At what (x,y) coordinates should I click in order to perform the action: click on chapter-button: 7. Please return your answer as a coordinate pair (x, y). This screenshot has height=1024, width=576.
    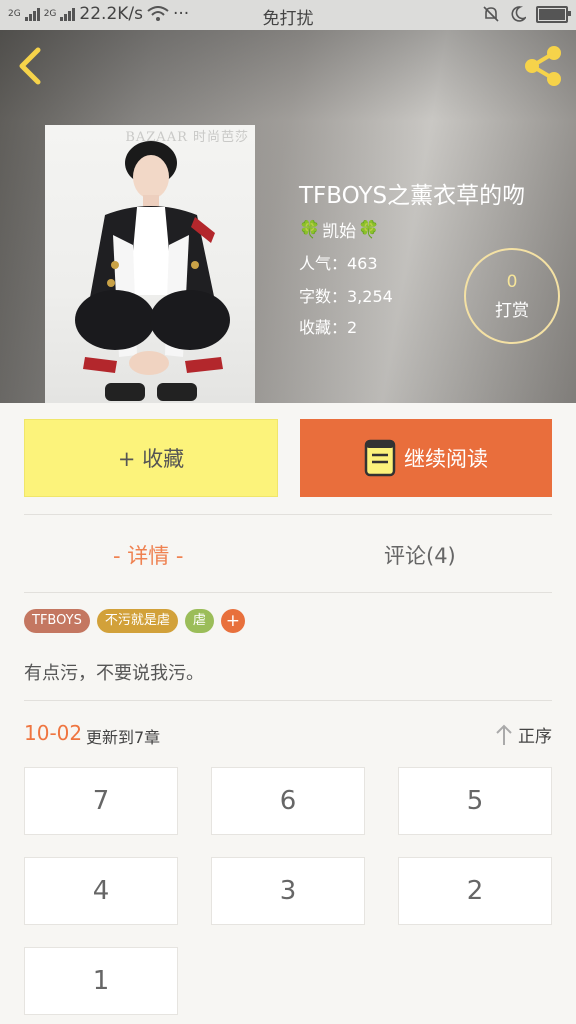
    Looking at the image, I should click on (101, 801).